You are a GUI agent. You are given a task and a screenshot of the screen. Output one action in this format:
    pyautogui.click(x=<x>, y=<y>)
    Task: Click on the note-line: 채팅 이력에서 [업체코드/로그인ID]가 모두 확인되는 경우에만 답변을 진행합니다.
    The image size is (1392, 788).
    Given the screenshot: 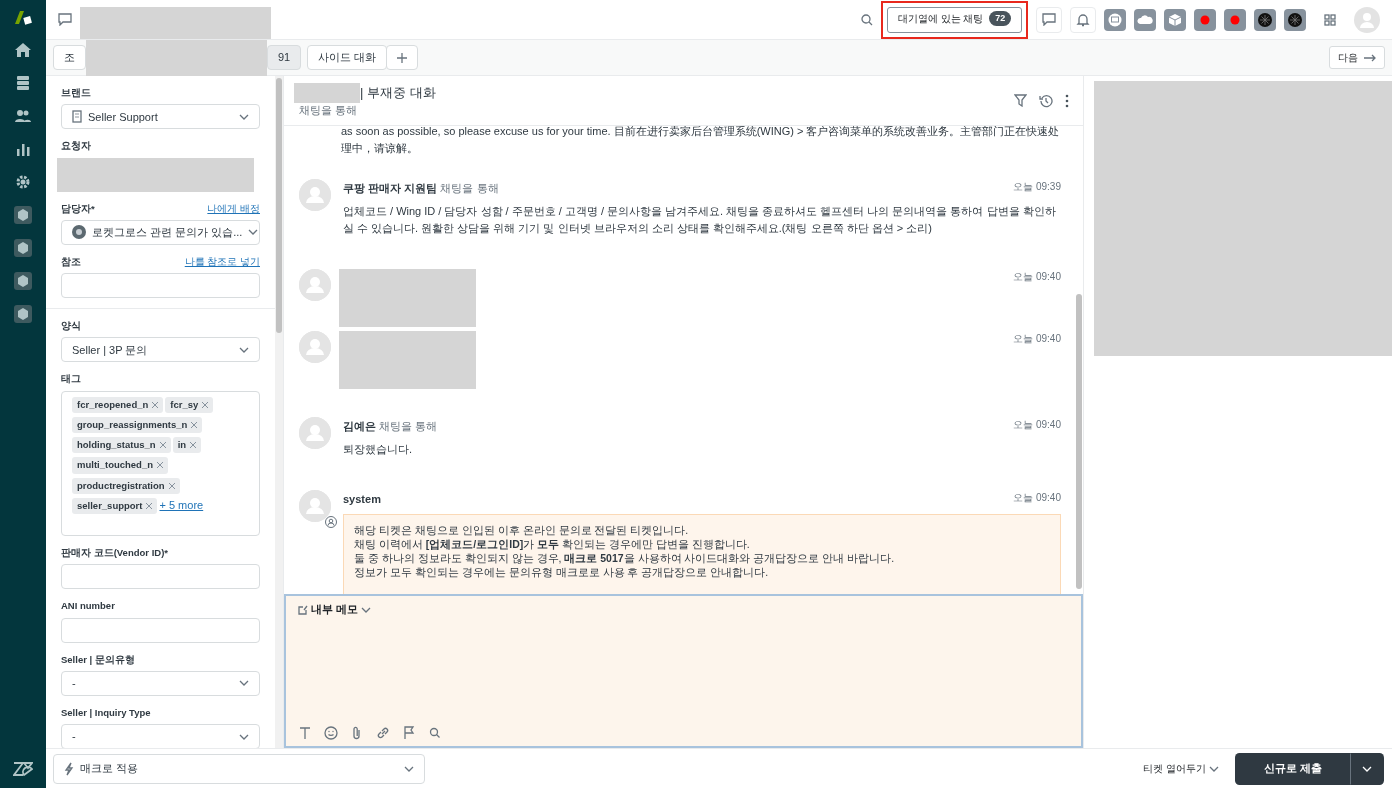 What is the action you would take?
    pyautogui.click(x=552, y=544)
    